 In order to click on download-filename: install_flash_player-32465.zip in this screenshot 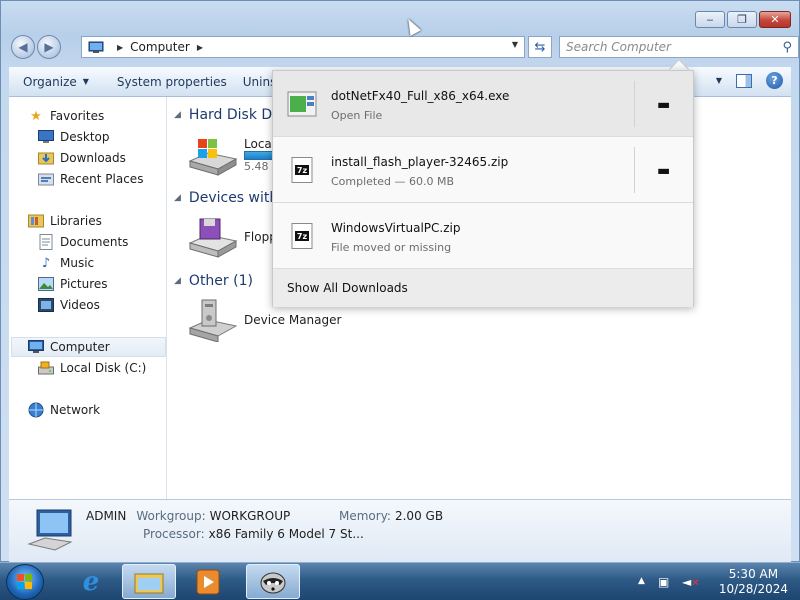, I will do `click(420, 162)`.